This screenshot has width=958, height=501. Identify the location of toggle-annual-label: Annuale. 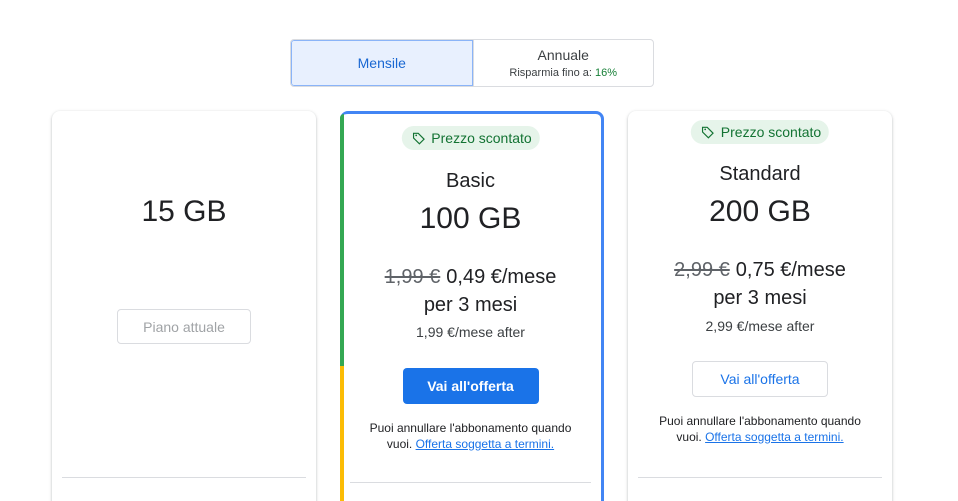
(563, 55).